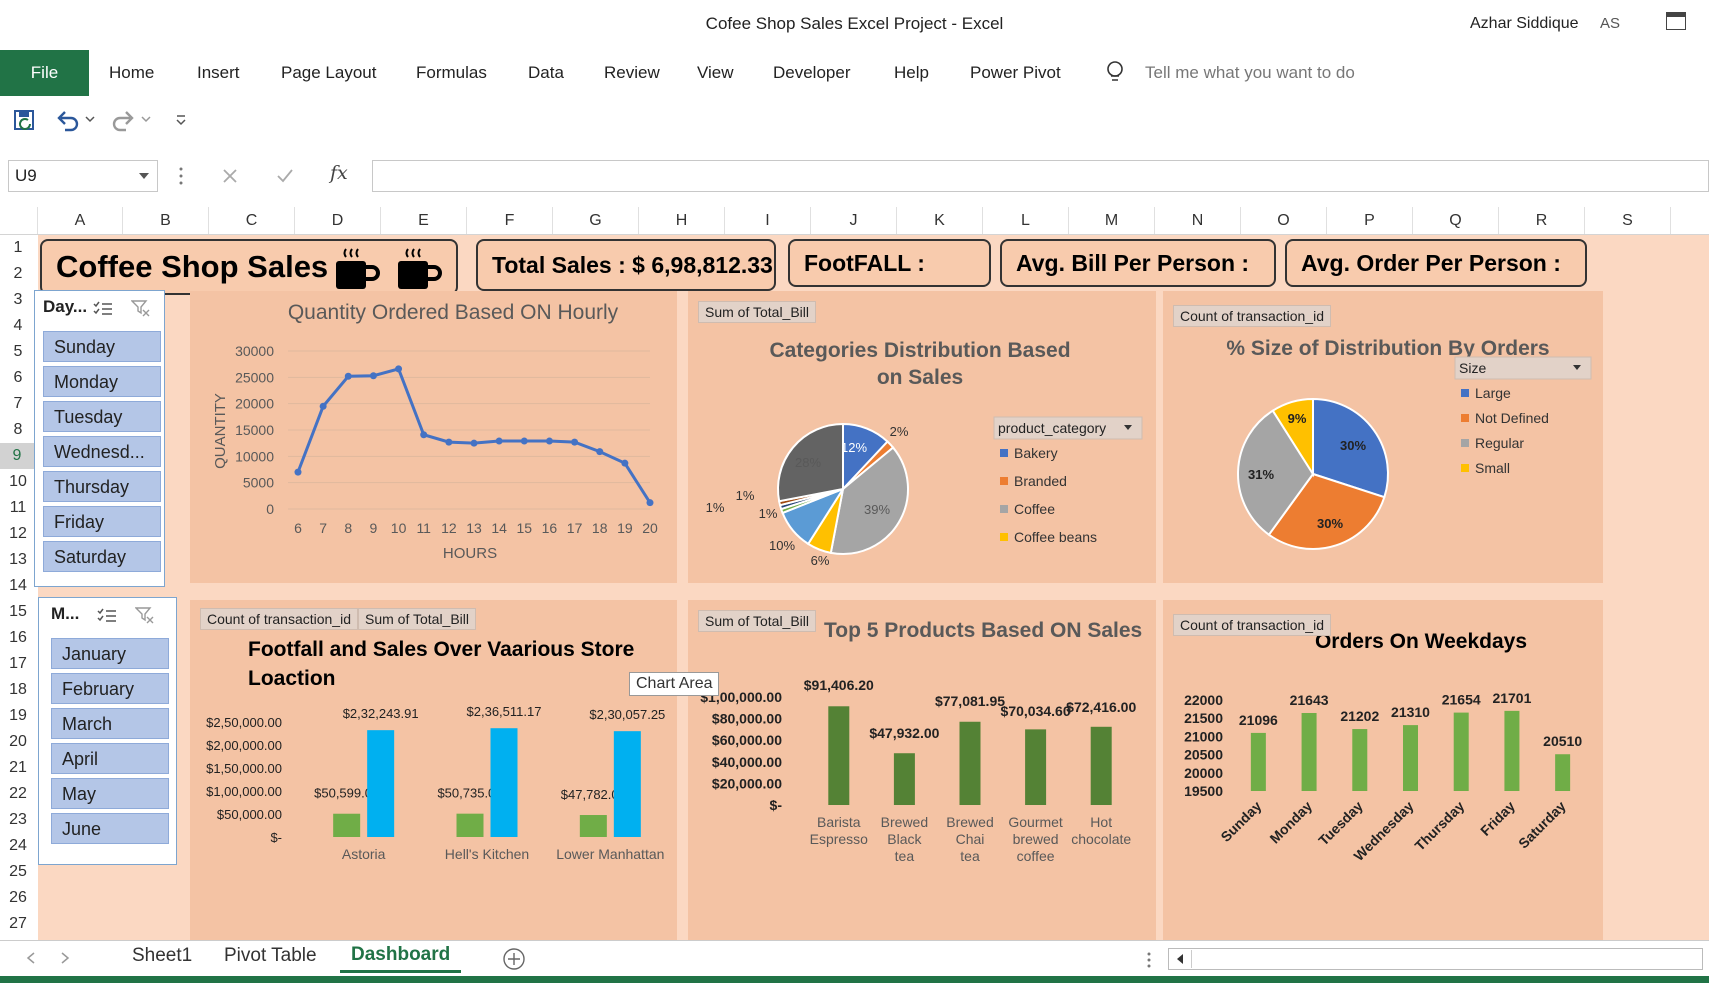  What do you see at coordinates (102, 416) in the screenshot?
I see `slicer-item-tuesday: Tuesday` at bounding box center [102, 416].